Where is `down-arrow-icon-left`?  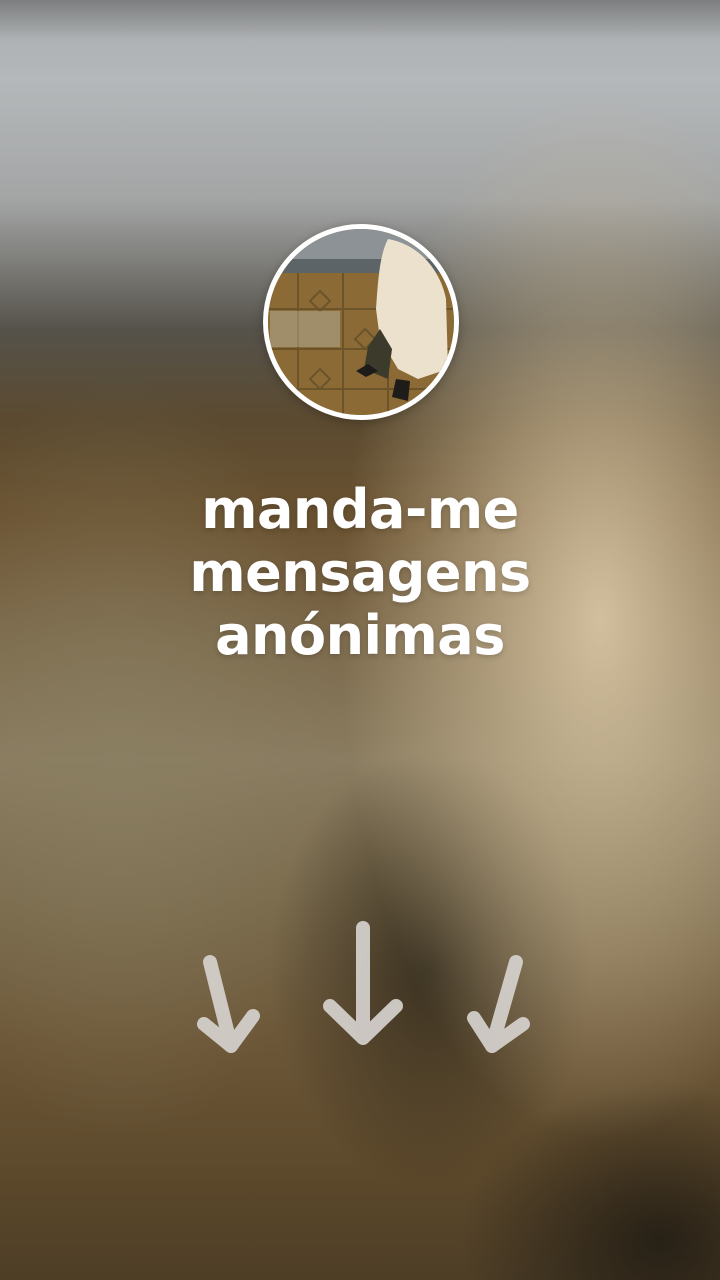
down-arrow-icon-left is located at coordinates (228, 1004).